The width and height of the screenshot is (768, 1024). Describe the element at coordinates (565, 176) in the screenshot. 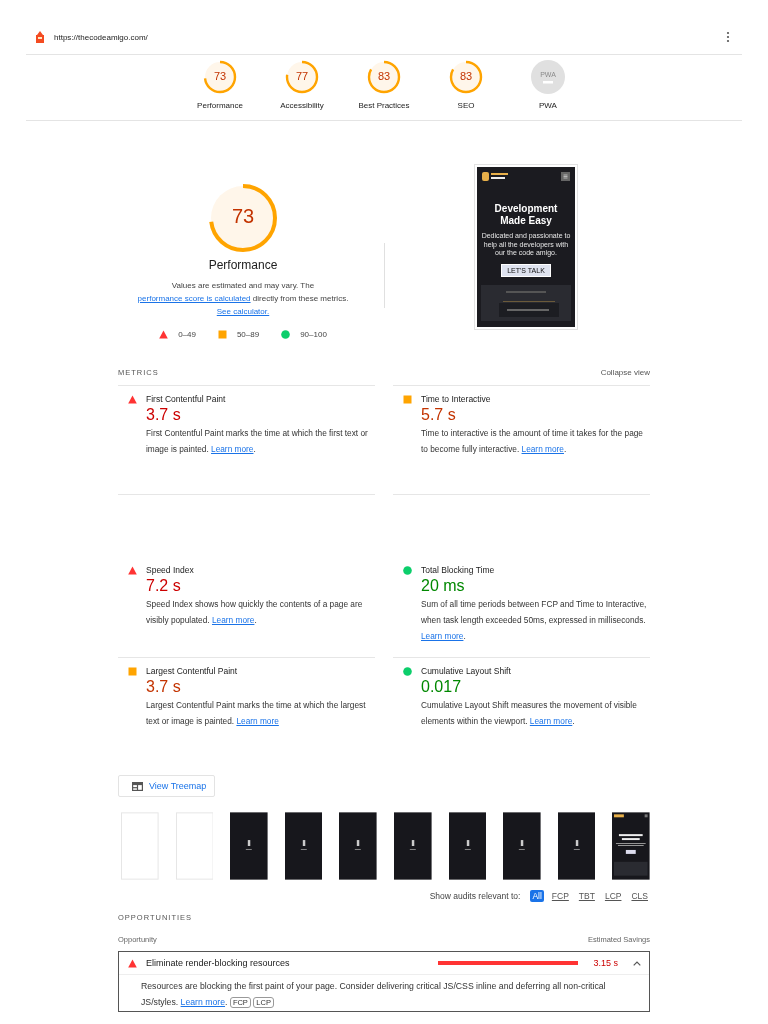

I see `menu-icon` at that location.